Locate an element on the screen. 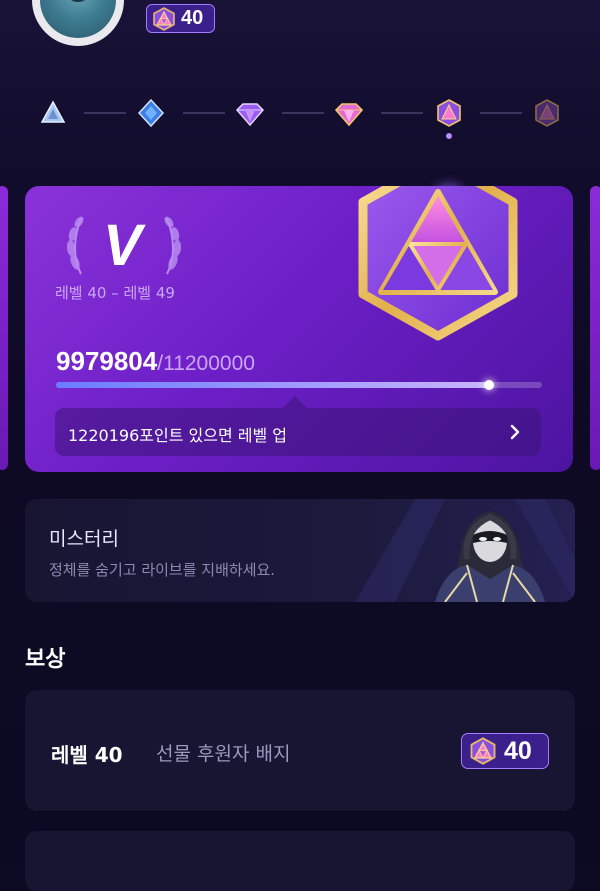 The image size is (600, 891). mystery-description: 정체를 숨기고 라이브를 지배하세요. is located at coordinates (162, 570).